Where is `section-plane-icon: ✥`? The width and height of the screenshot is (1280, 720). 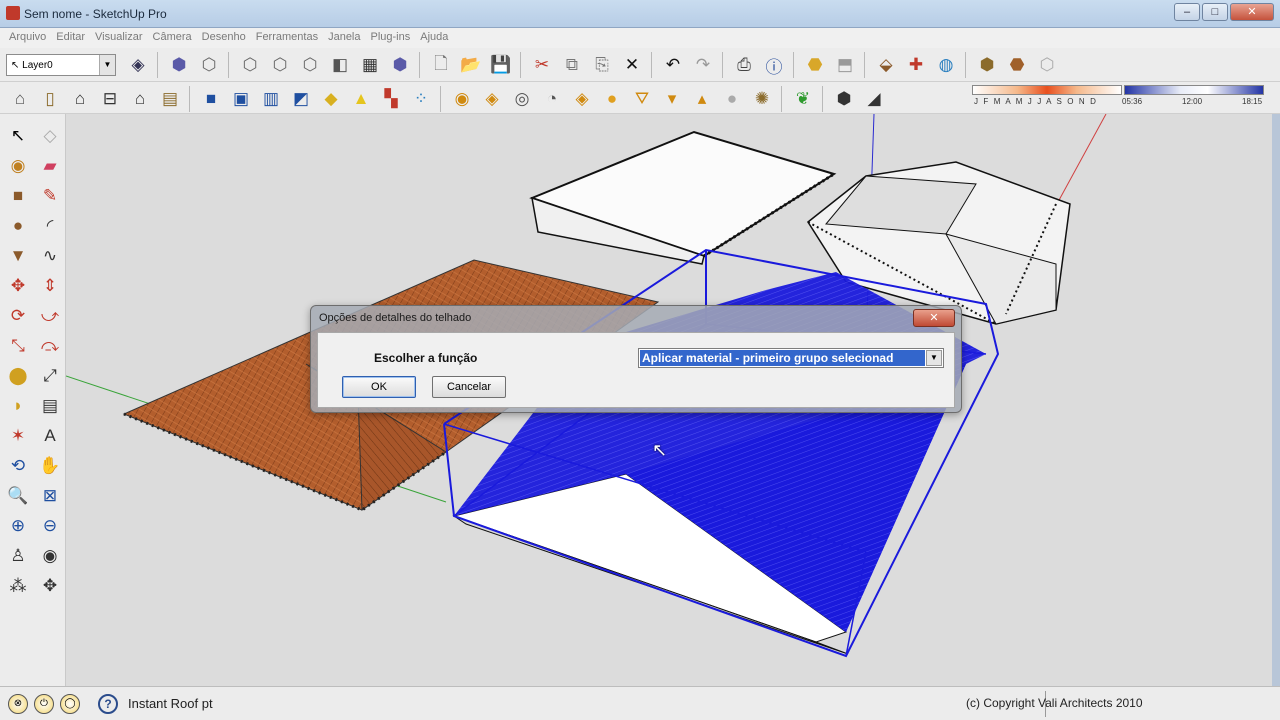
section-plane-icon: ✥ is located at coordinates (50, 586).